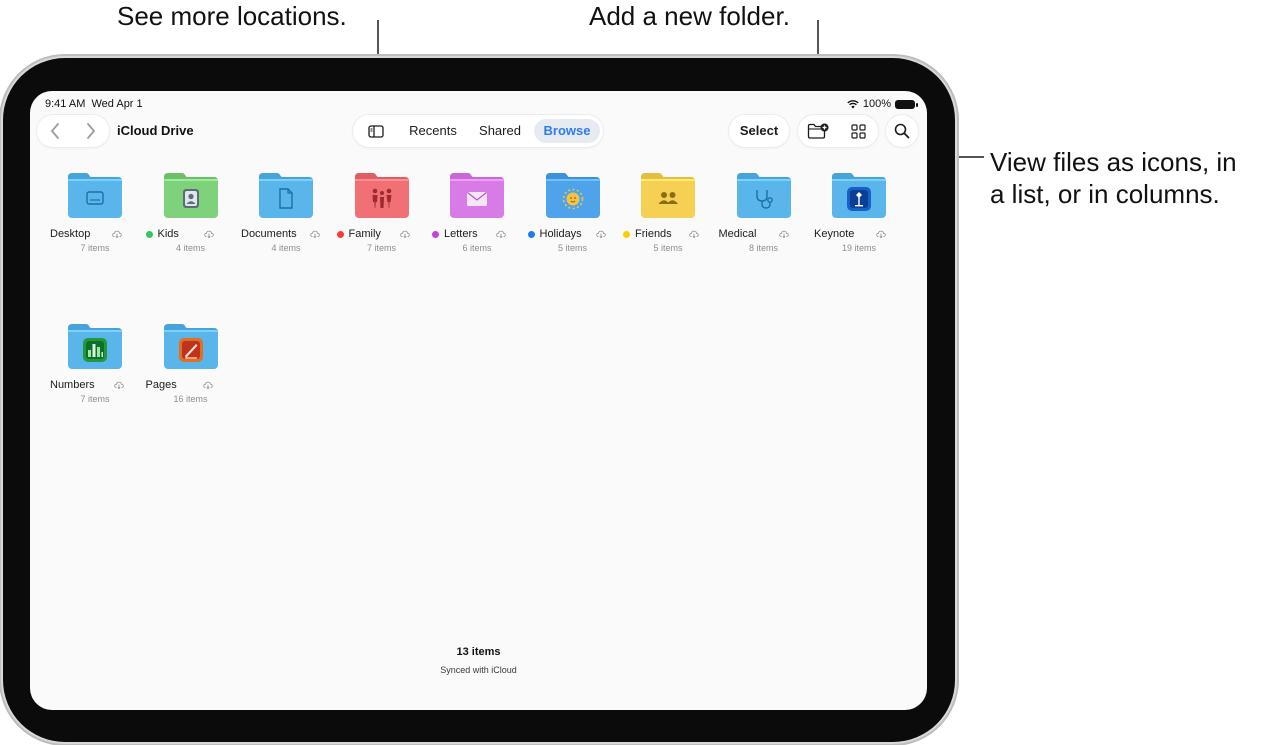 The height and width of the screenshot is (745, 1279). I want to click on forward-icon, so click(91, 131).